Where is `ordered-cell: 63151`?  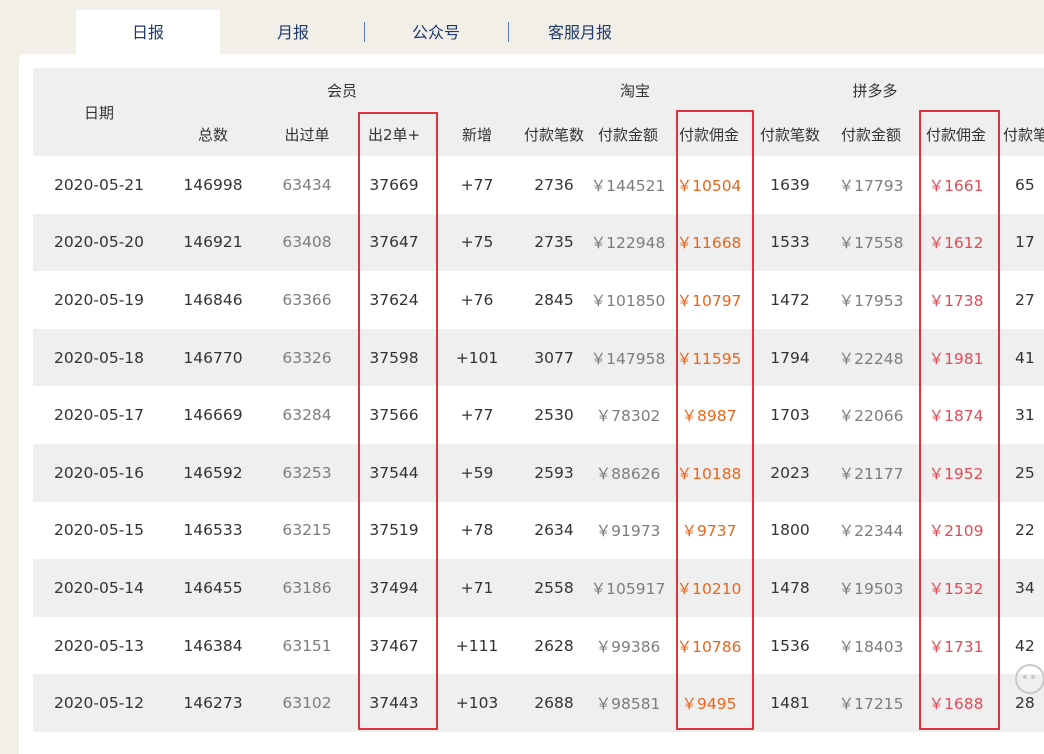
ordered-cell: 63151 is located at coordinates (307, 645).